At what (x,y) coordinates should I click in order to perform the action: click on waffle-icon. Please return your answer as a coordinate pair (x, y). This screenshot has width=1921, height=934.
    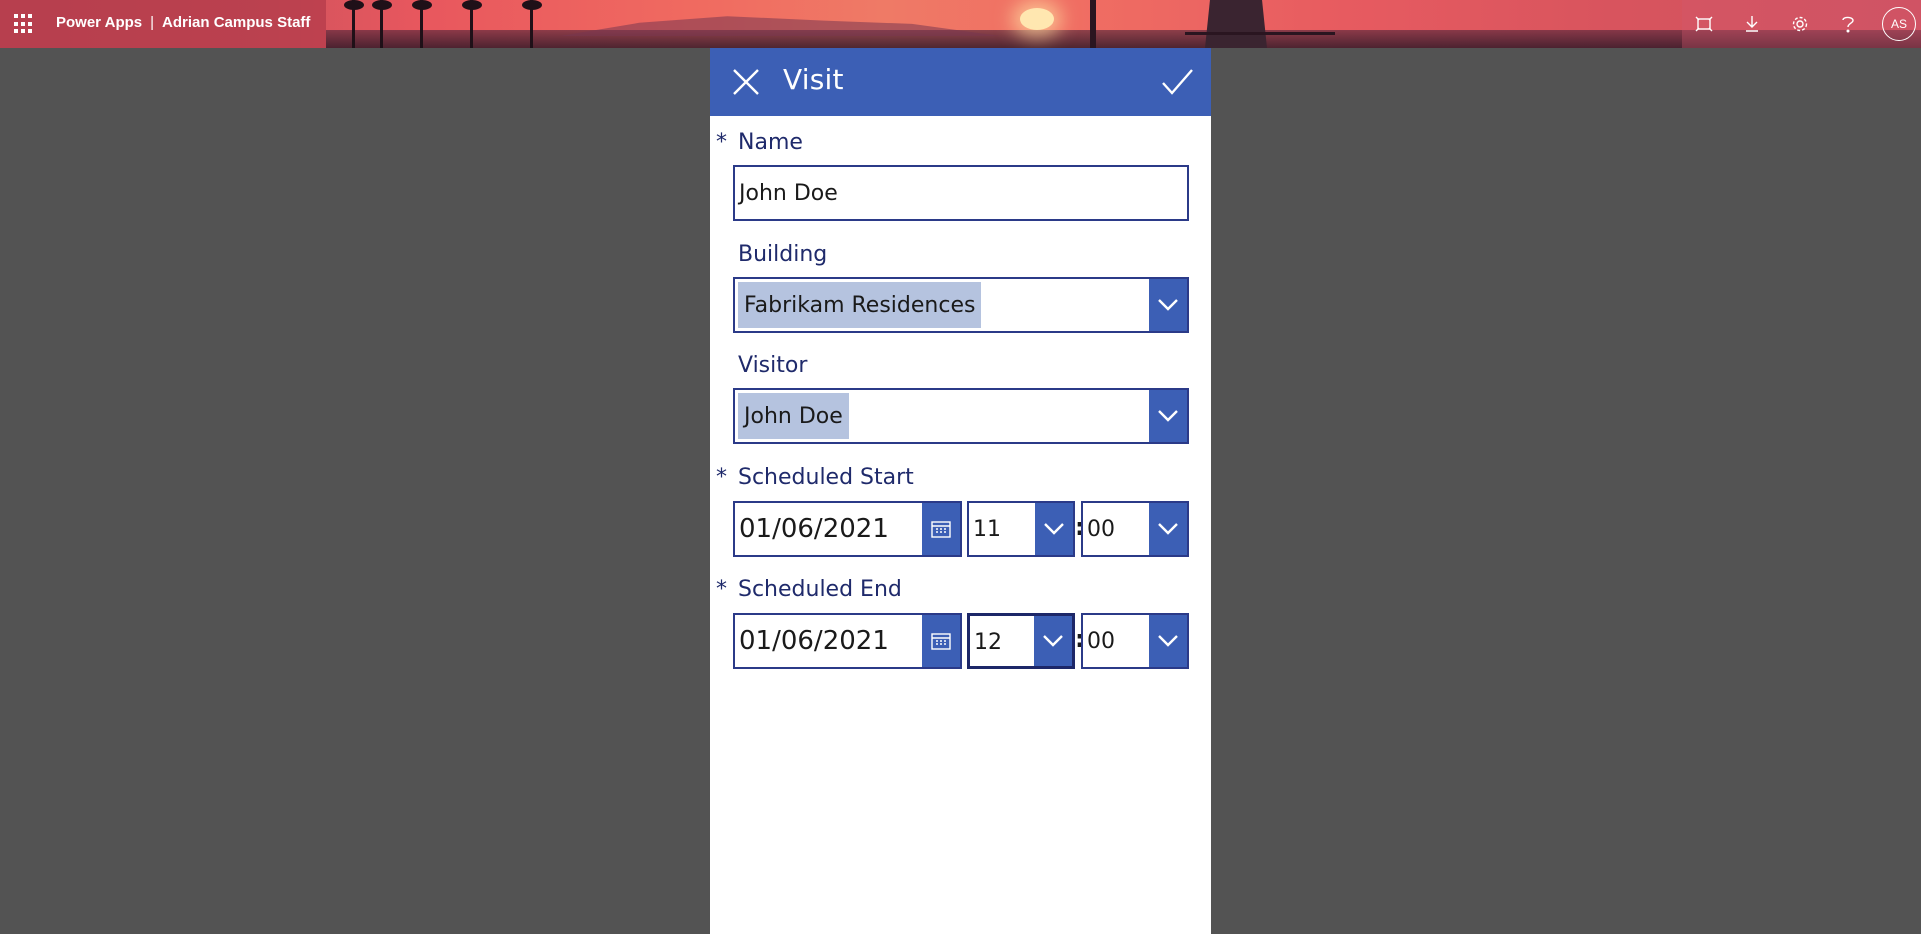
    Looking at the image, I should click on (24, 24).